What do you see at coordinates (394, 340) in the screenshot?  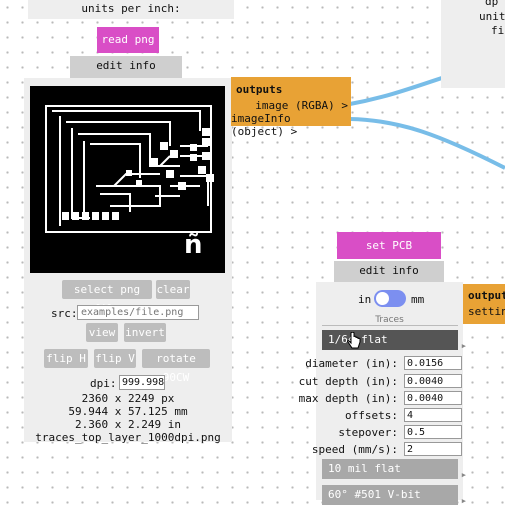 I see `tool-1-64-flat: 1/64 flat ▶` at bounding box center [394, 340].